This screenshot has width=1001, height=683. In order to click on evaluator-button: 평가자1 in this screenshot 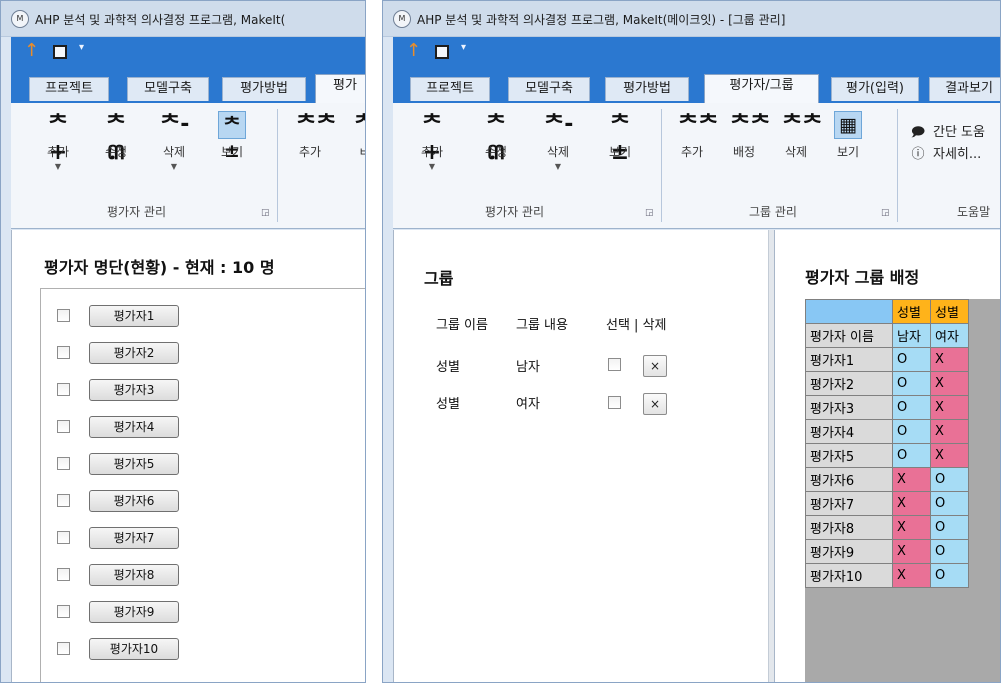, I will do `click(134, 316)`.